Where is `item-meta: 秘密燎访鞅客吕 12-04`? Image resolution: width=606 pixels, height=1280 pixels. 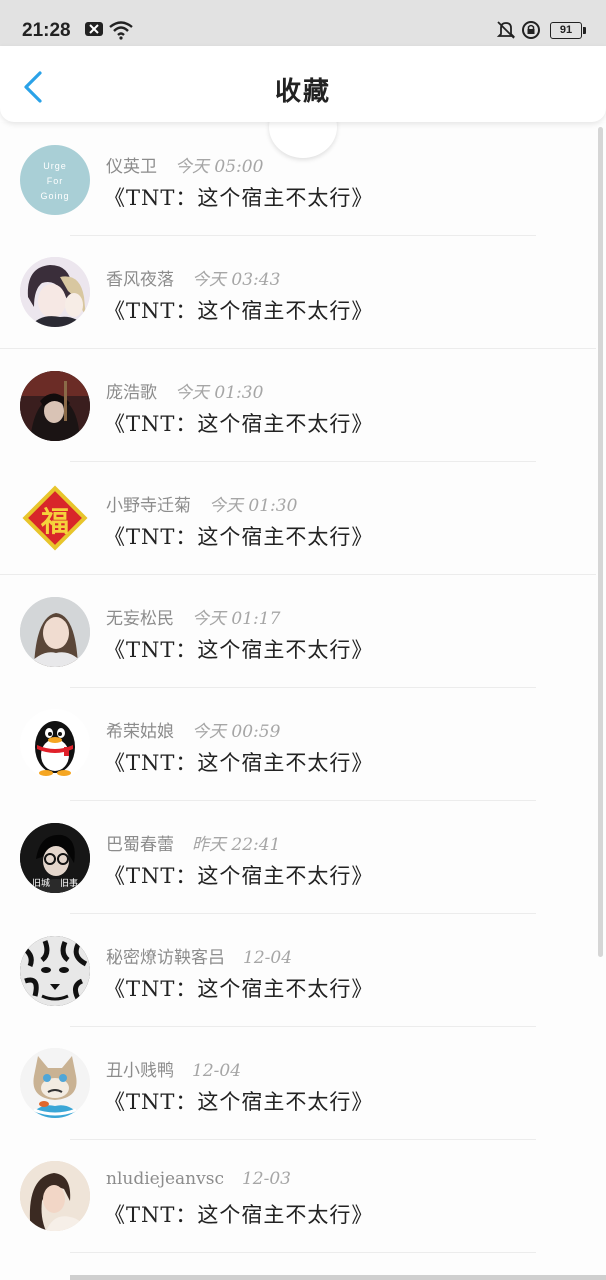
item-meta: 秘密燎访鞅客吕 12-04 is located at coordinates (199, 955).